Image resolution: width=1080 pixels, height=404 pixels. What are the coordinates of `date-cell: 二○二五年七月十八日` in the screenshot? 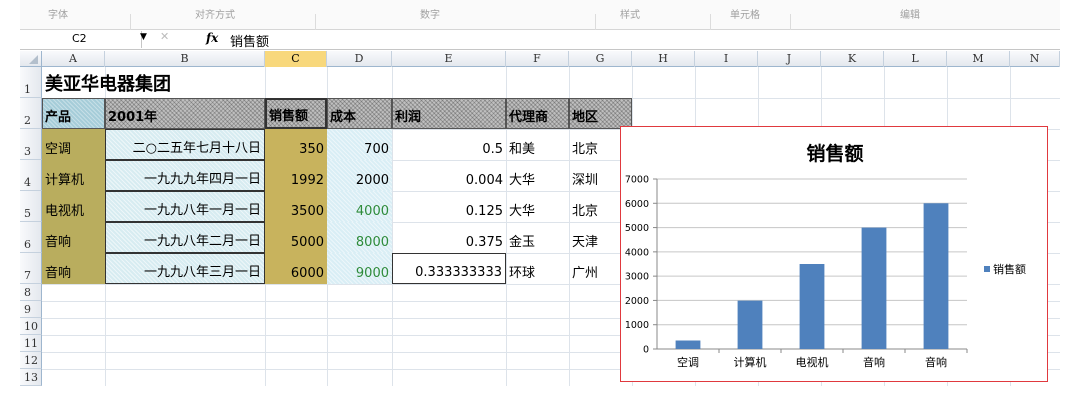 It's located at (185, 144).